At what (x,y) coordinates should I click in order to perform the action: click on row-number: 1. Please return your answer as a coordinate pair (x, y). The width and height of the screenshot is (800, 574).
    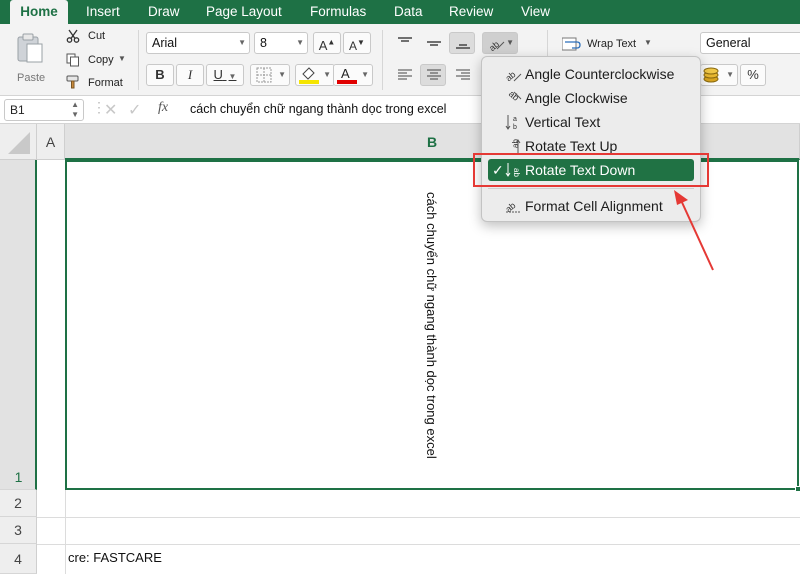
    Looking at the image, I should click on (18, 477).